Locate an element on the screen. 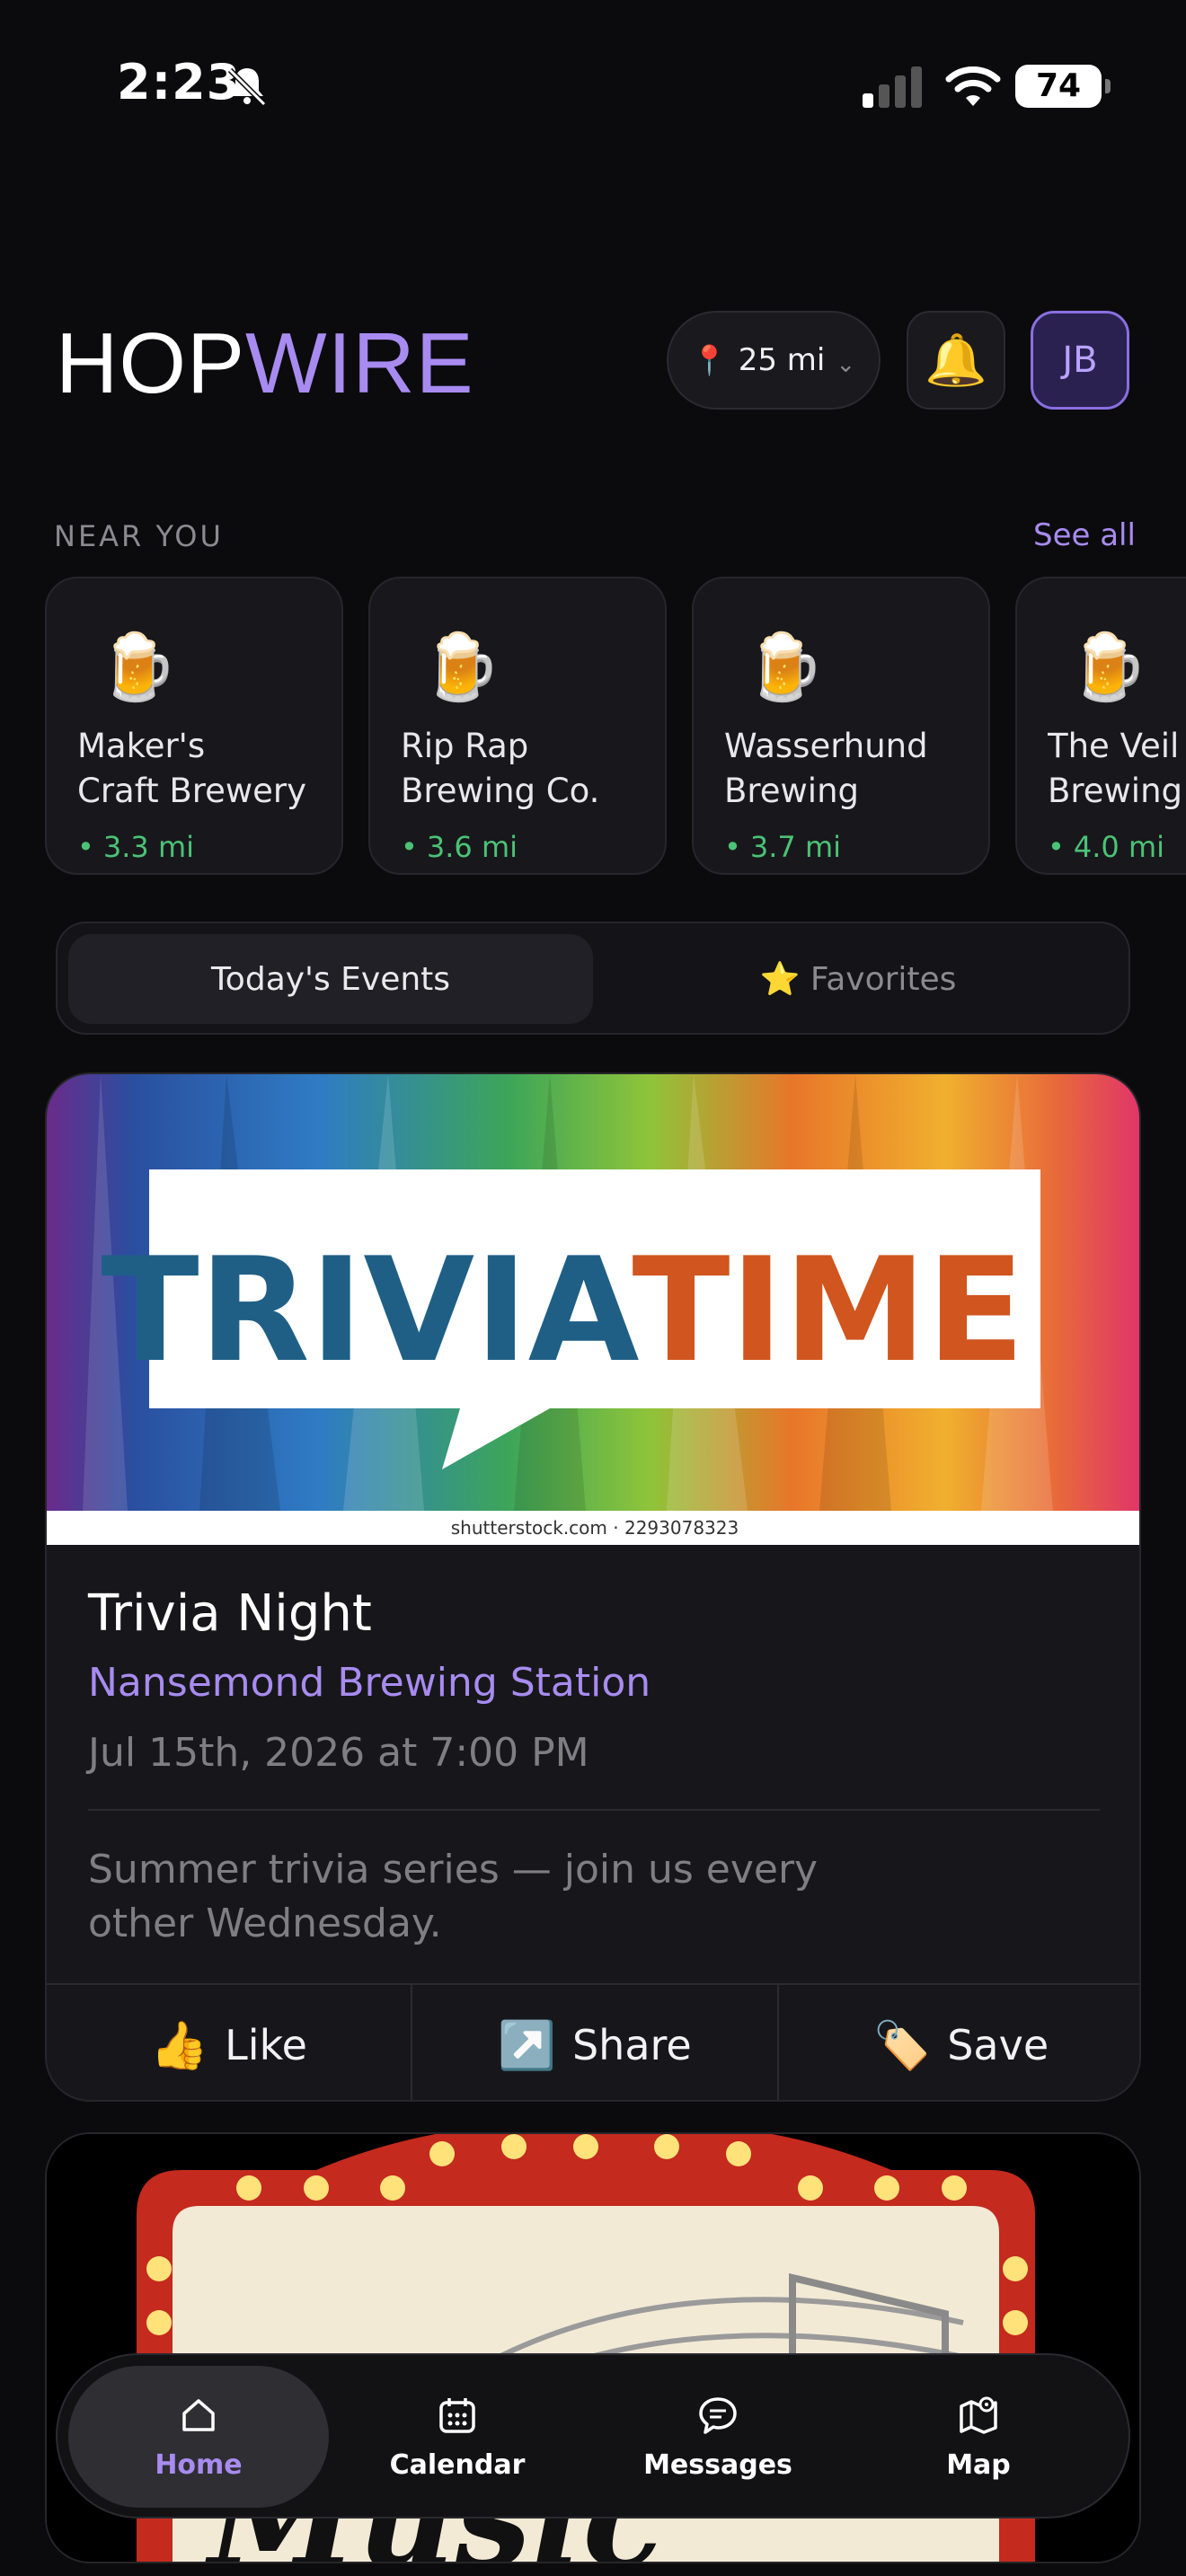 The height and width of the screenshot is (2576, 1186). share-button: ↗️ Share is located at coordinates (595, 2042).